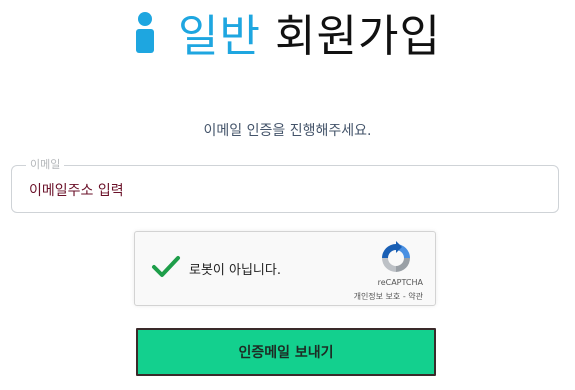  I want to click on user-icon, so click(145, 32).